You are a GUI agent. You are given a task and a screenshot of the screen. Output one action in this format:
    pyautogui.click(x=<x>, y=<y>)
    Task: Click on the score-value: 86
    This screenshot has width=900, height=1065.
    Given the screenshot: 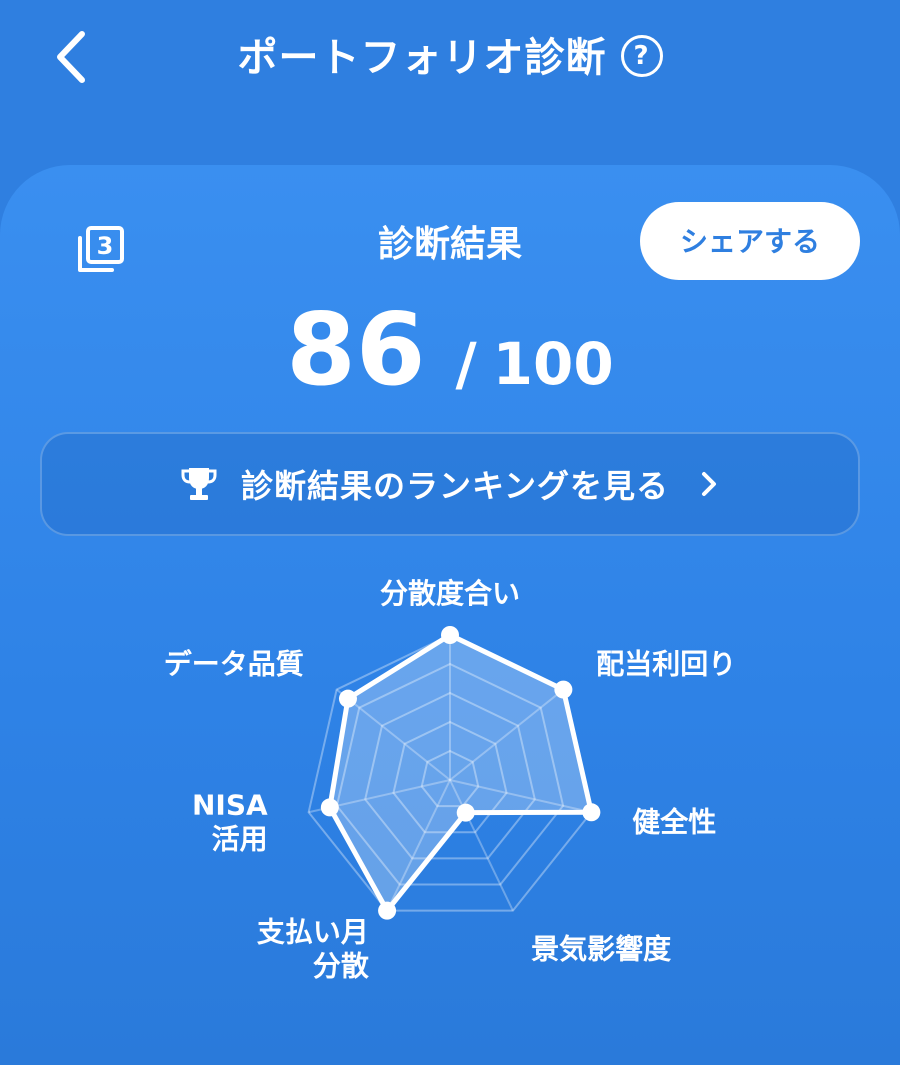 What is the action you would take?
    pyautogui.click(x=356, y=349)
    